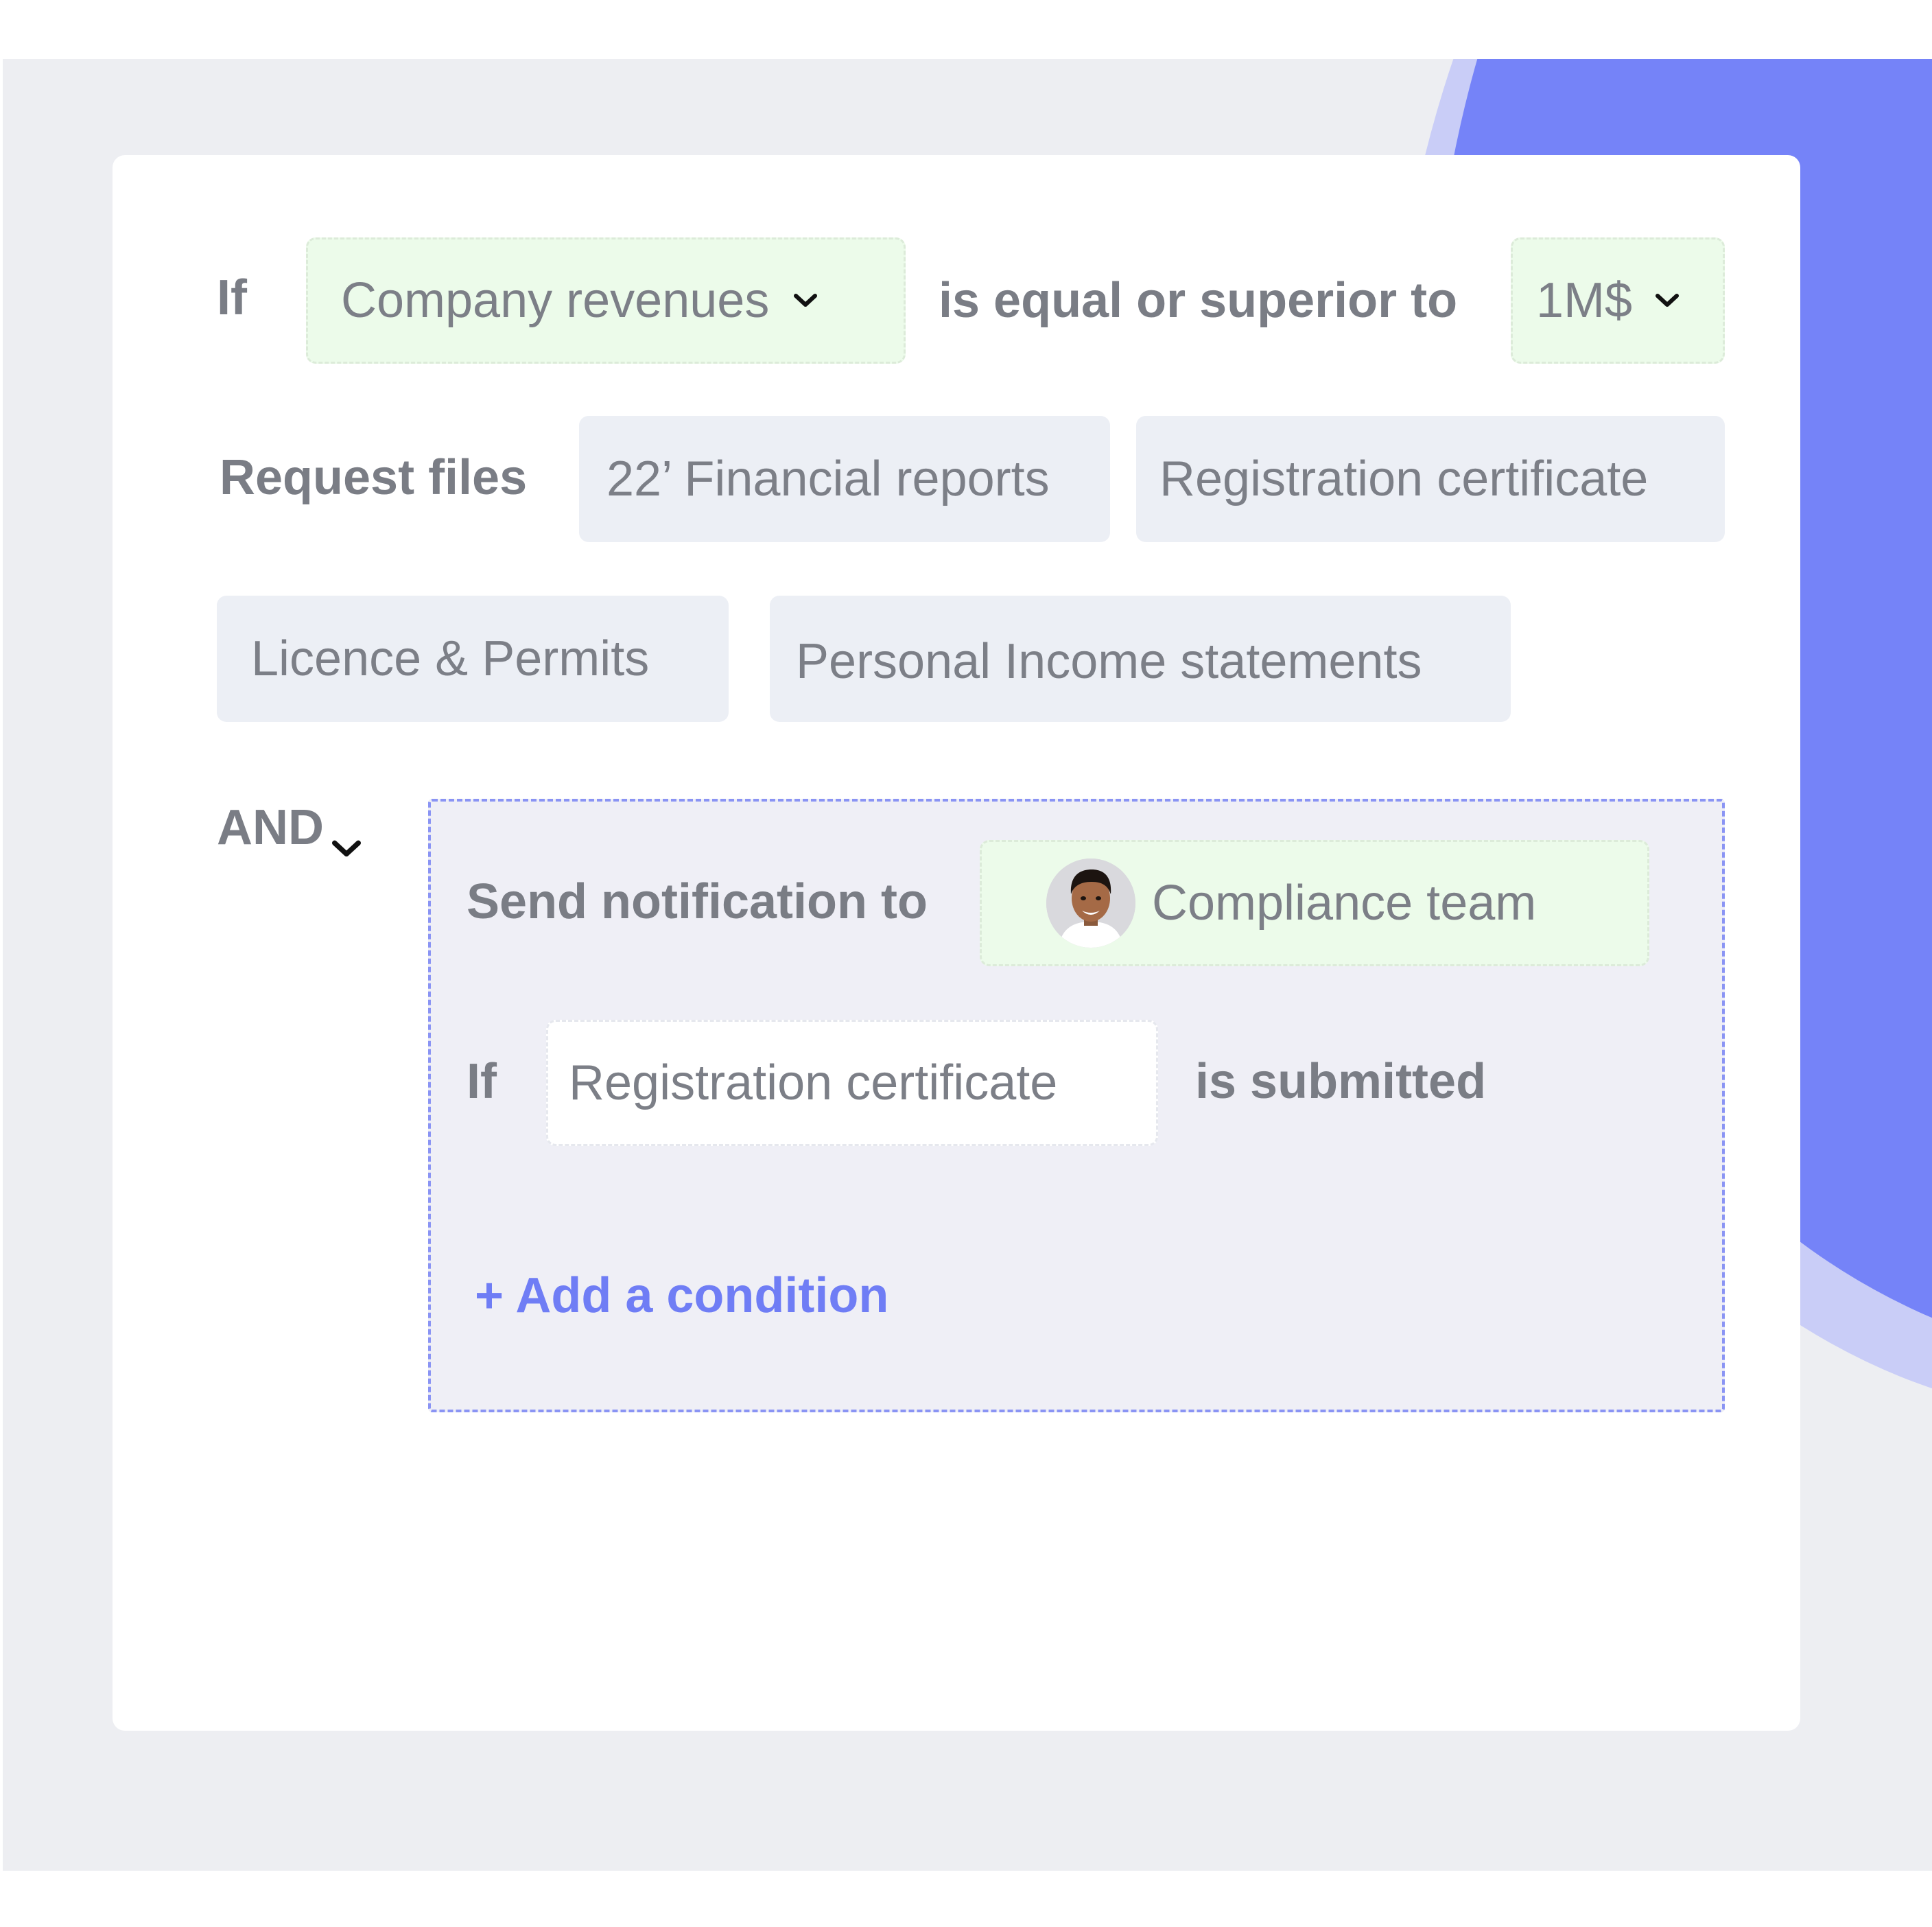 Image resolution: width=1932 pixels, height=1927 pixels. I want to click on file-chip-label: Registration certificate, so click(1404, 479).